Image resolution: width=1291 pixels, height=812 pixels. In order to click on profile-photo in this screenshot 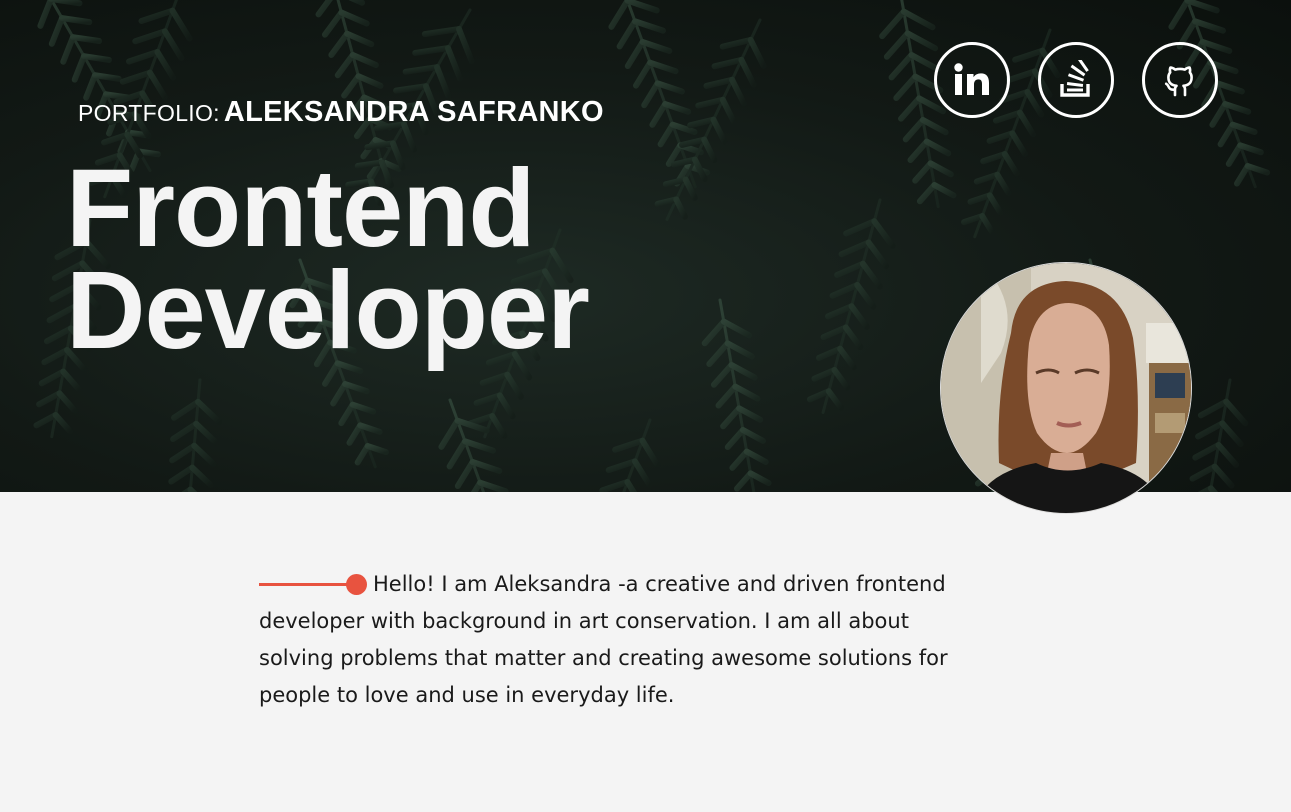, I will do `click(1066, 388)`.